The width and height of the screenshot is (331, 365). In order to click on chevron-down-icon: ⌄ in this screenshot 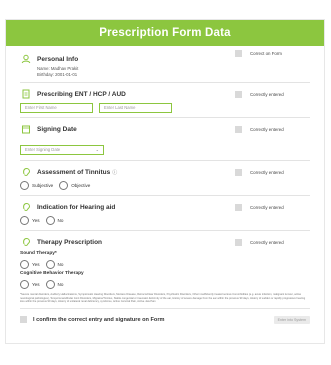, I will do `click(97, 149)`.